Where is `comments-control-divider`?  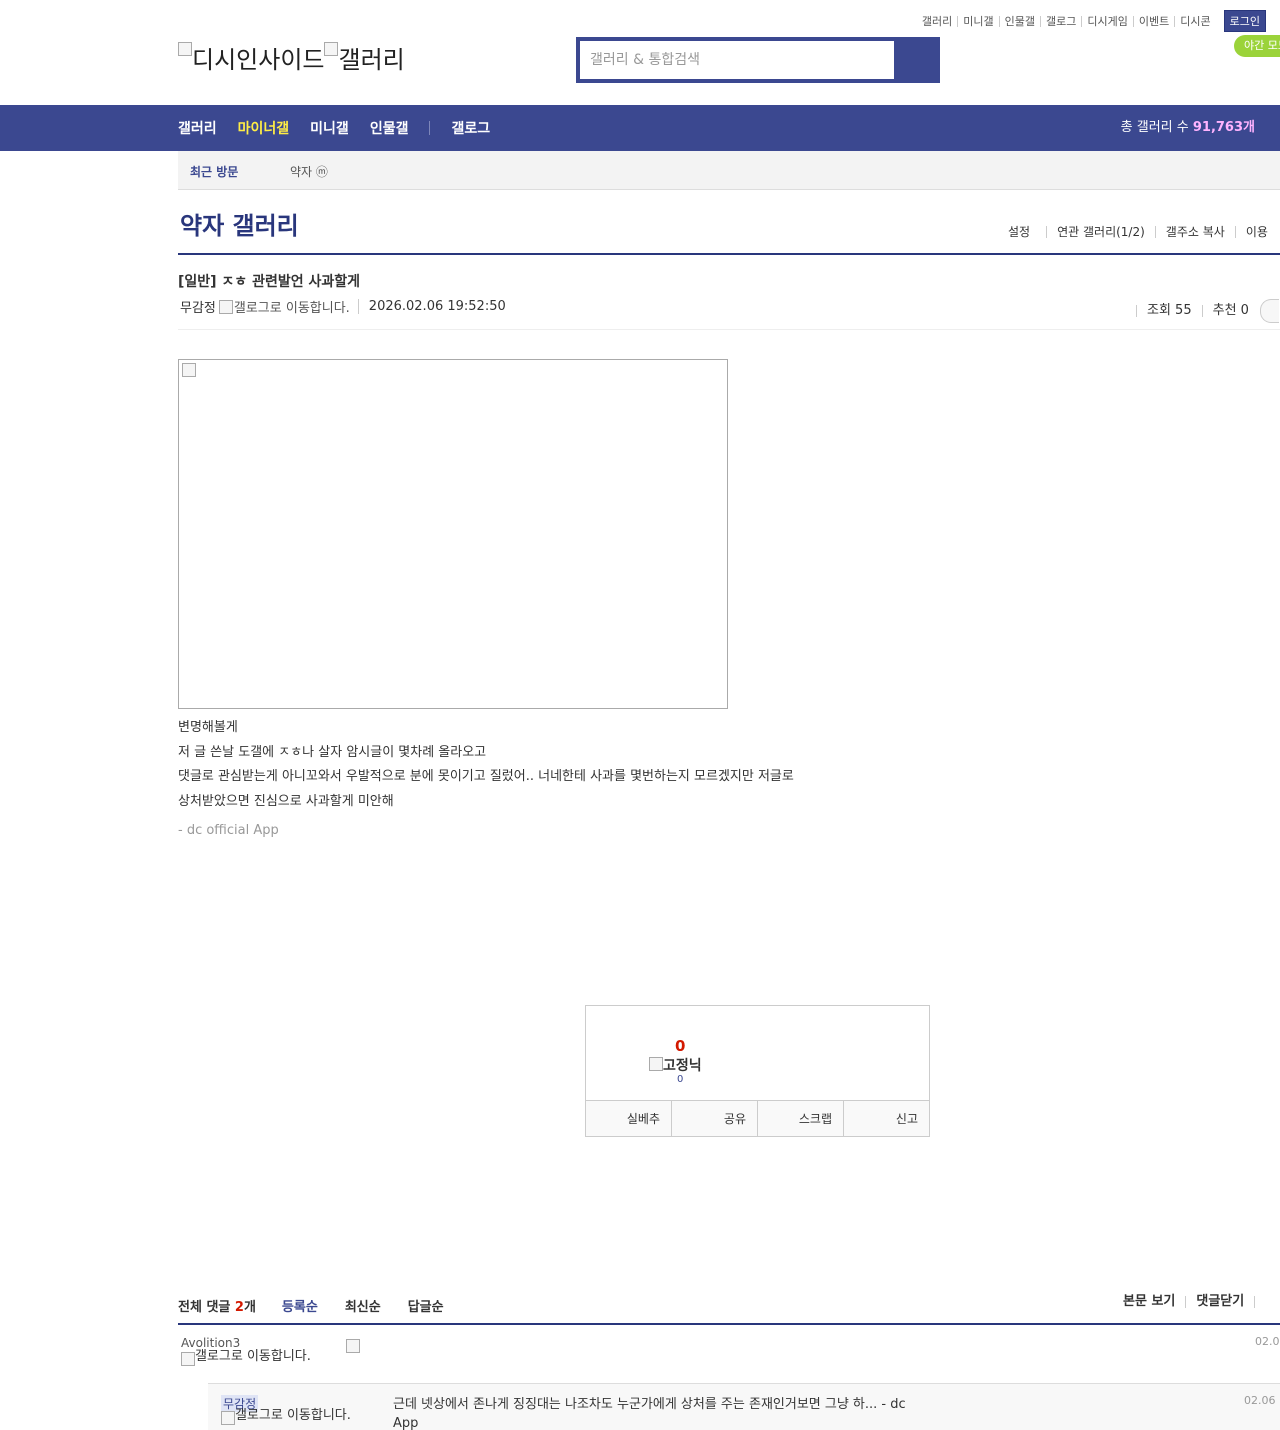
comments-control-divider is located at coordinates (1264, 1302).